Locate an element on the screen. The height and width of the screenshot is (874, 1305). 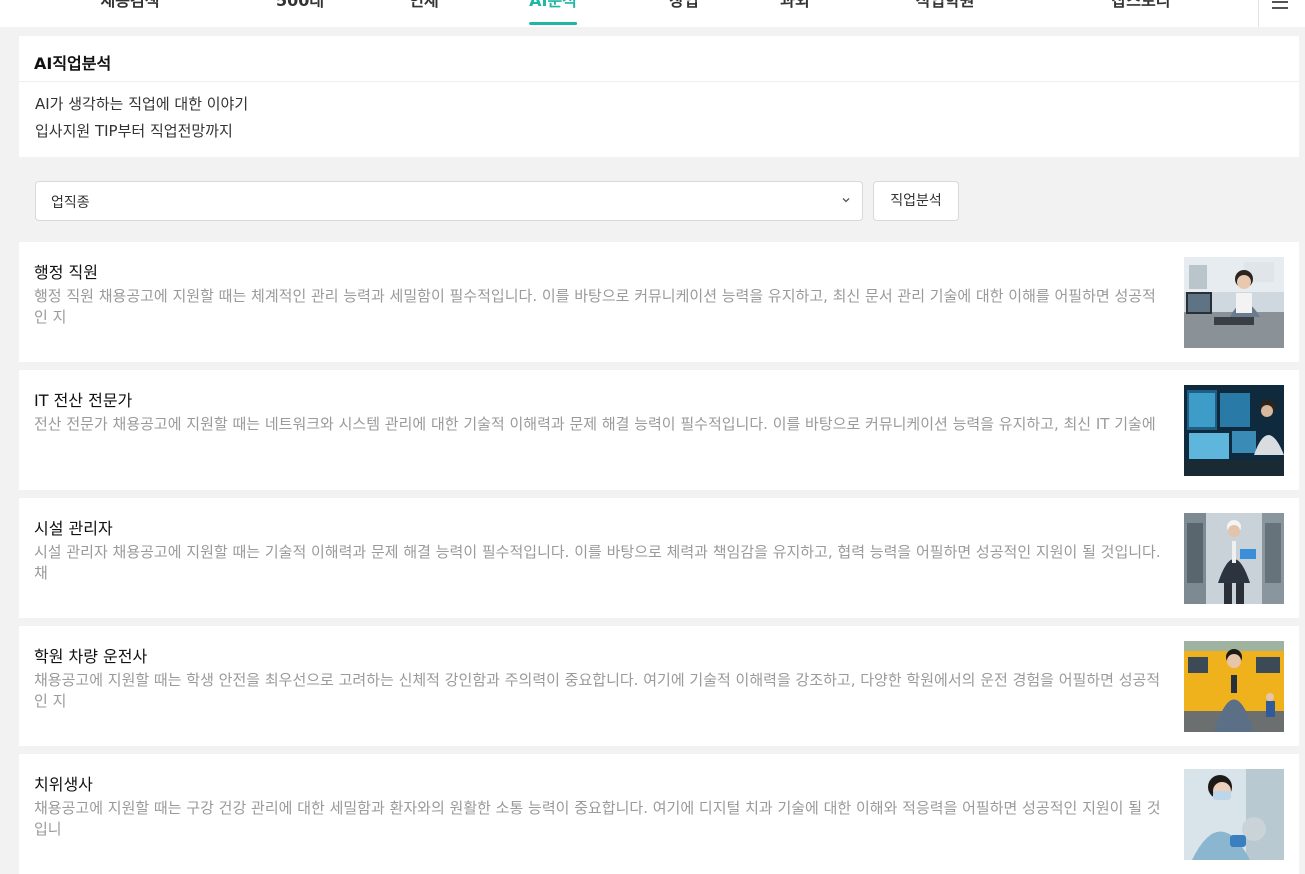
hamburger-menu-icon is located at coordinates (1280, 6).